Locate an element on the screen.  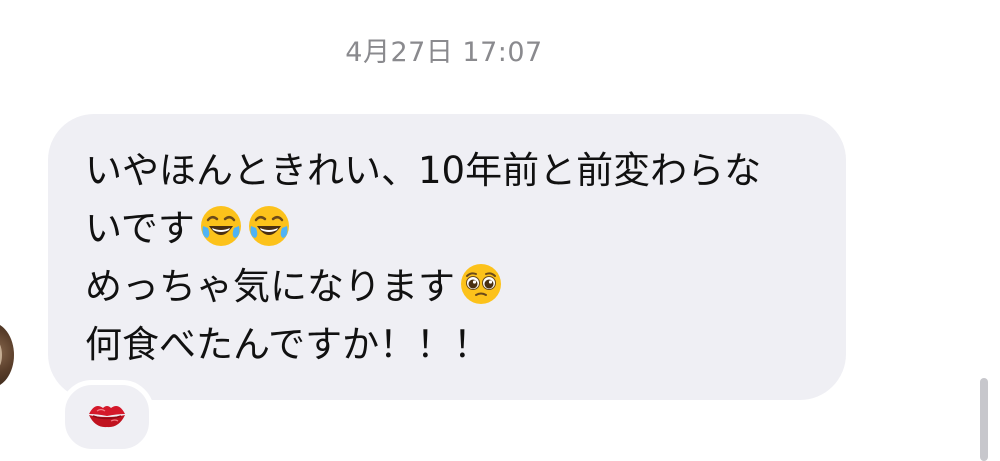
message-line-2-wrap: いです is located at coordinates (450, 229).